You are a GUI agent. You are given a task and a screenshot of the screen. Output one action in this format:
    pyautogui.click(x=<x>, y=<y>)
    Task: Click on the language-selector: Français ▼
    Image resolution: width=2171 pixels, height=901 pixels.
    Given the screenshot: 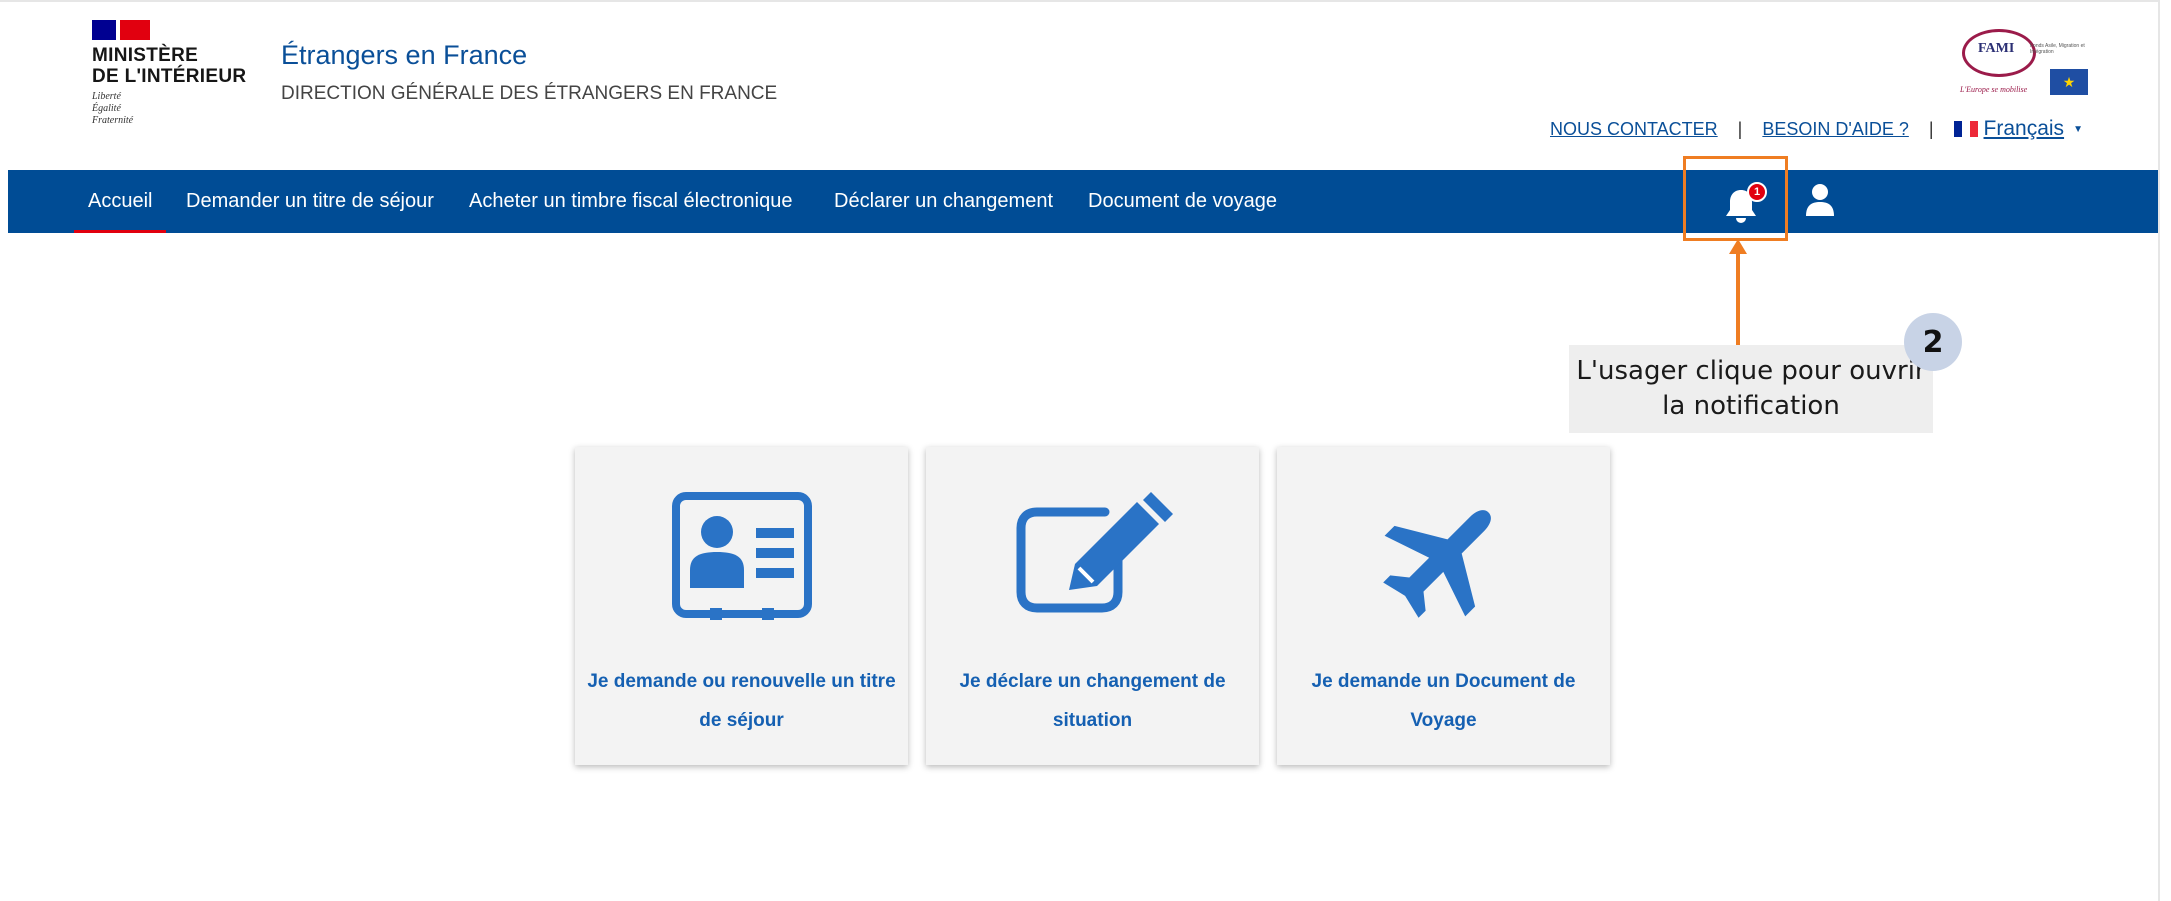 What is the action you would take?
    pyautogui.click(x=2018, y=129)
    